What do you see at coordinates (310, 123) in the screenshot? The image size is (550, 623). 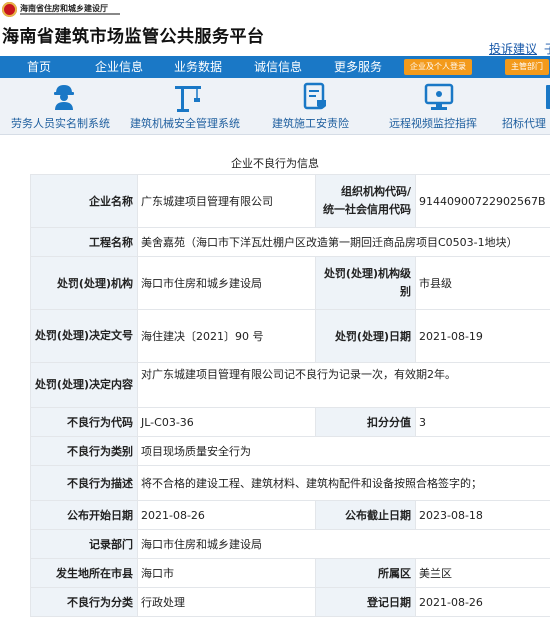 I see `system-insurance-label: 建筑施工安责险` at bounding box center [310, 123].